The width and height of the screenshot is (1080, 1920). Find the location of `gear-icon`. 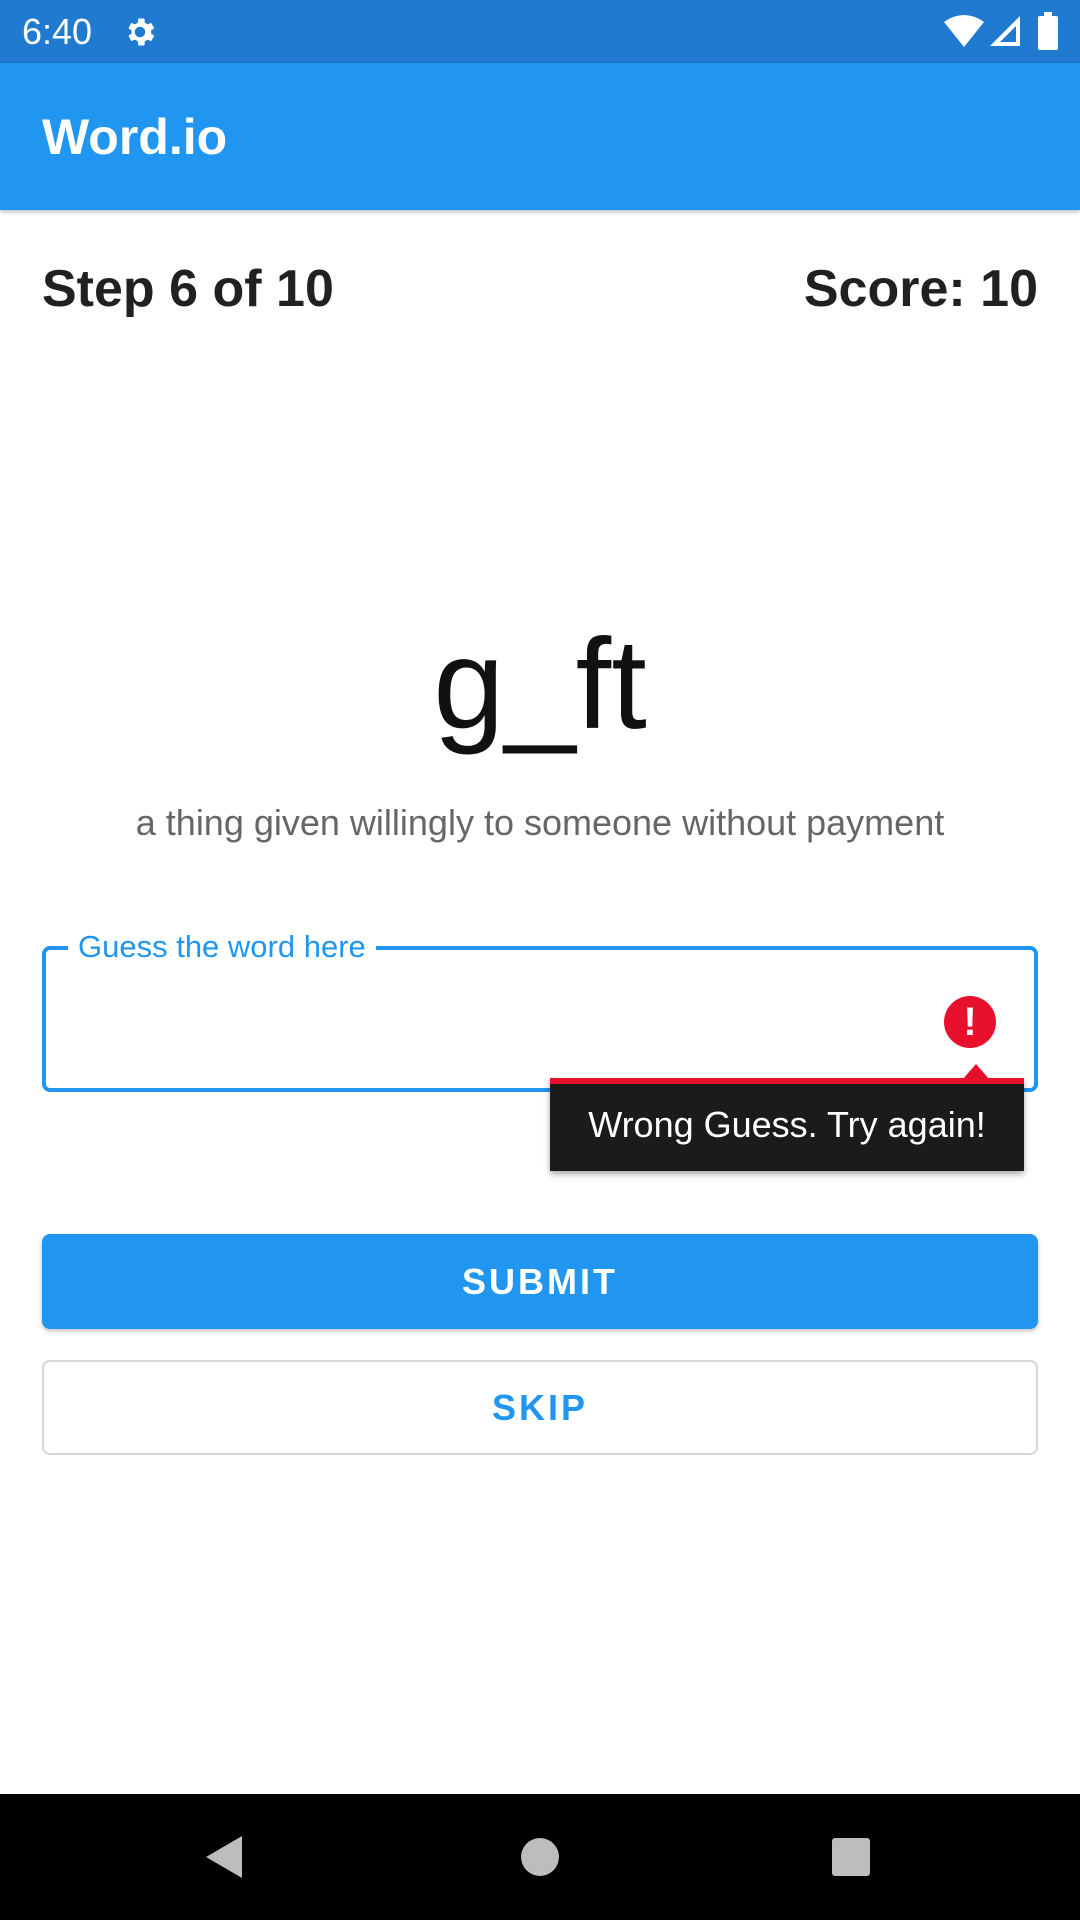

gear-icon is located at coordinates (141, 32).